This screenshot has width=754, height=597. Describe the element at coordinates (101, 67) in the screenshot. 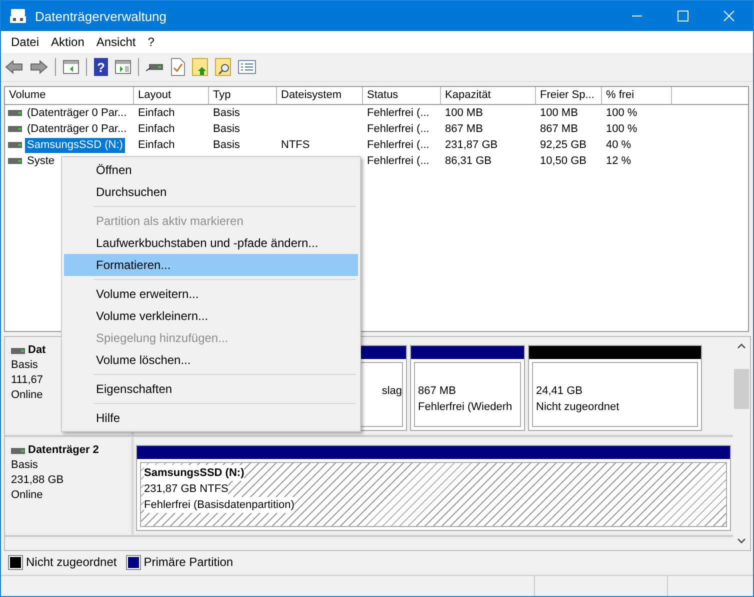

I see `help-icon: ?` at that location.